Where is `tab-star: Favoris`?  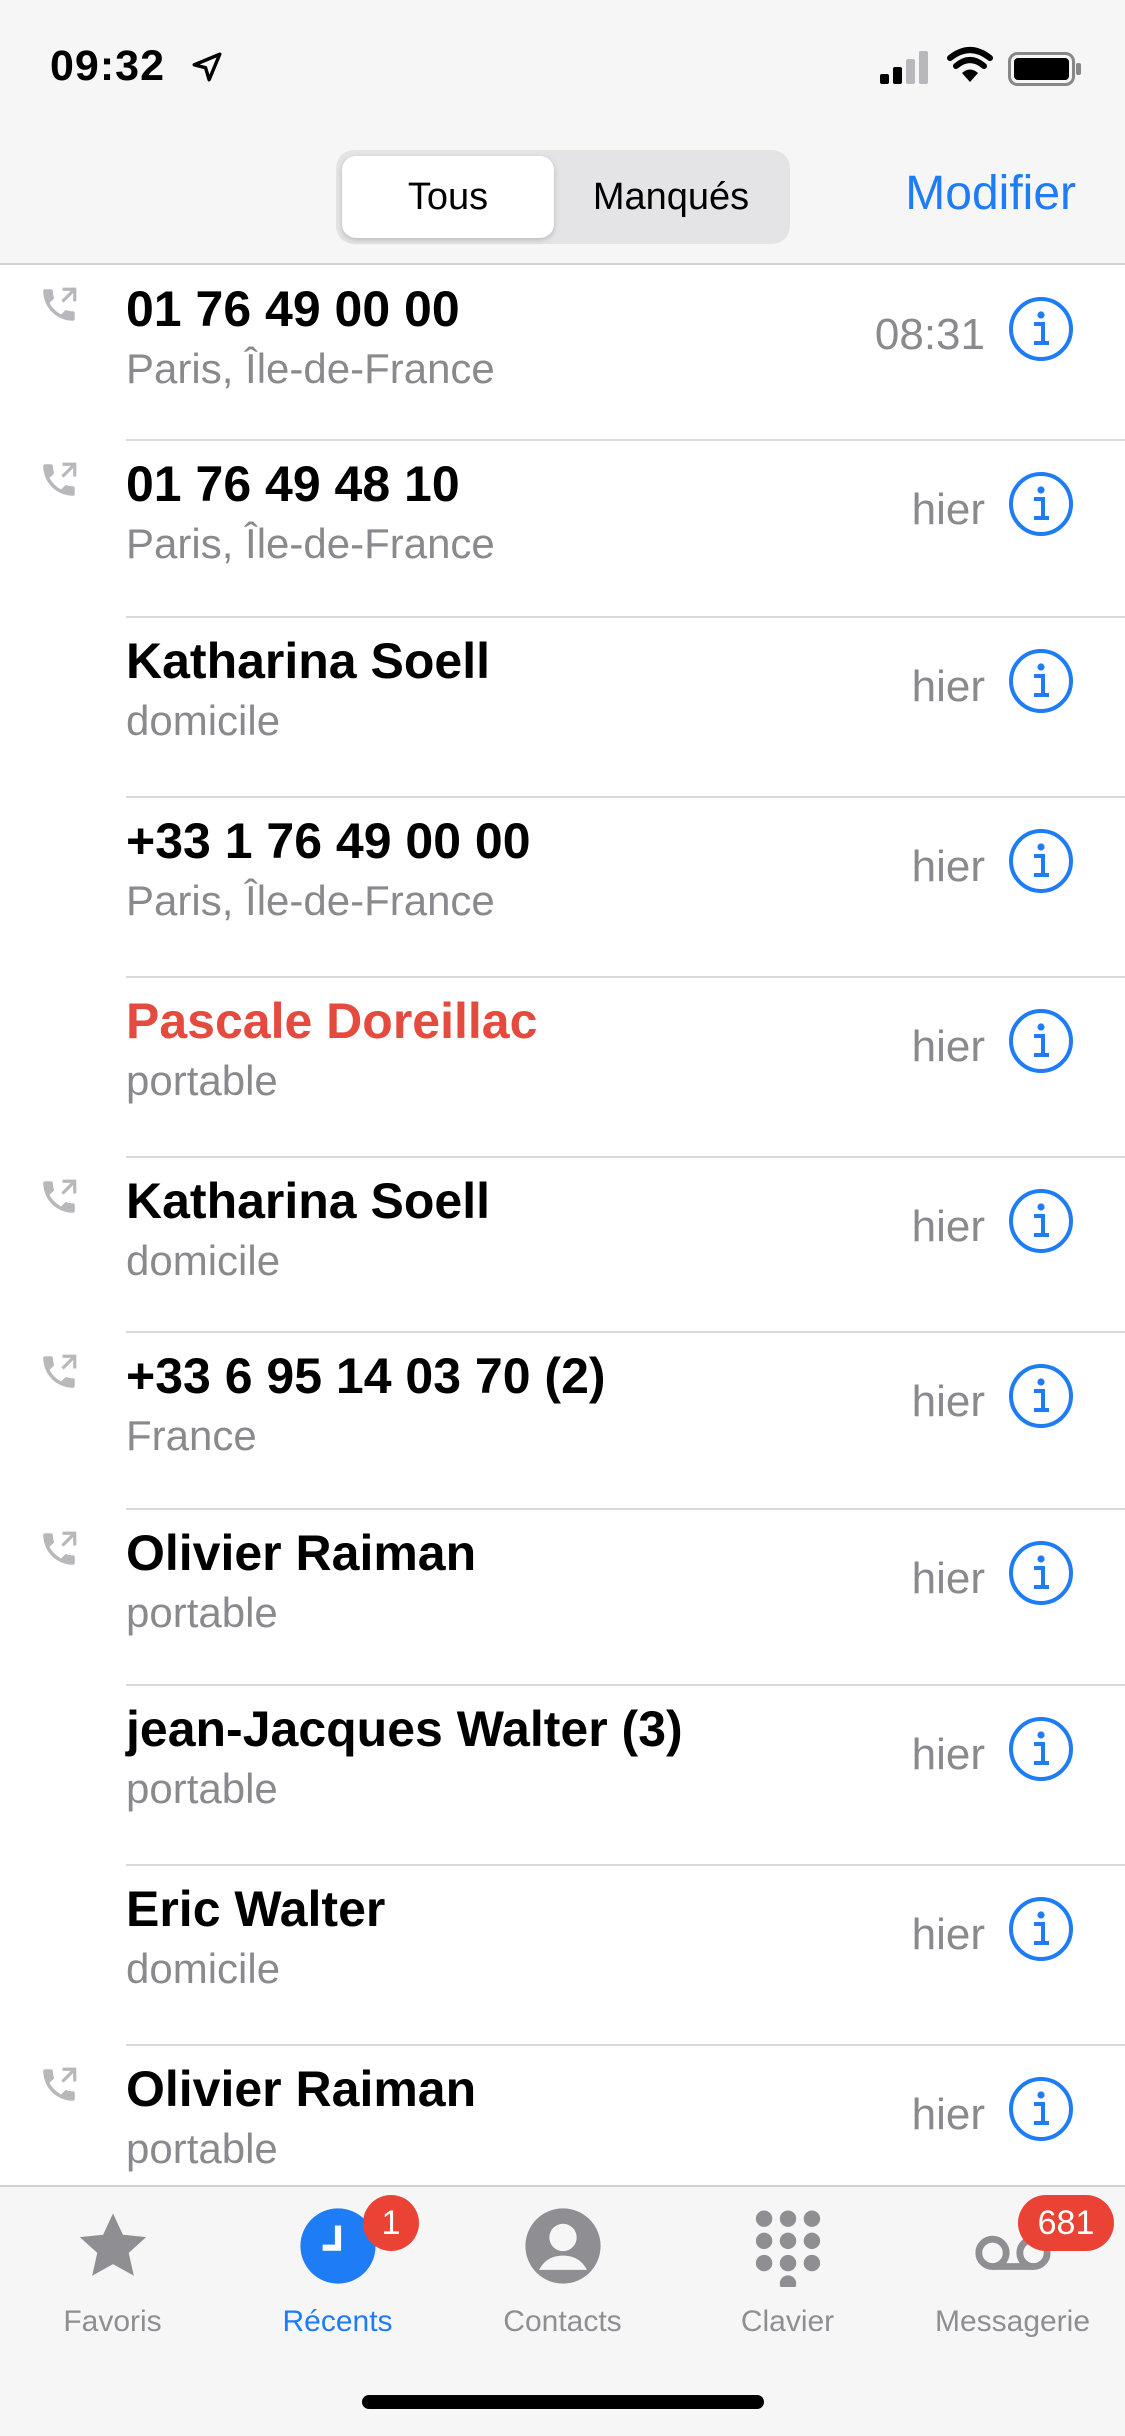 tab-star: Favoris is located at coordinates (112, 2267).